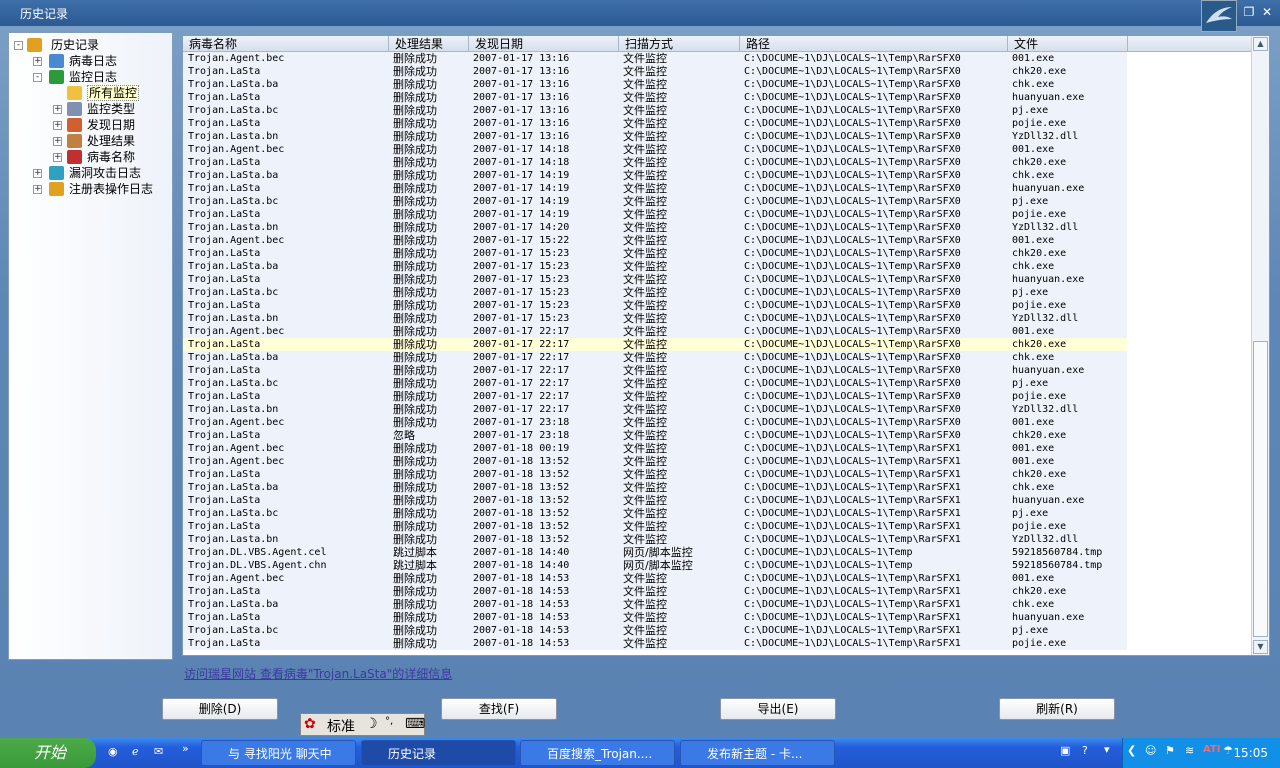 The height and width of the screenshot is (768, 1280). I want to click on refresh-button: 刷新(R), so click(1057, 709).